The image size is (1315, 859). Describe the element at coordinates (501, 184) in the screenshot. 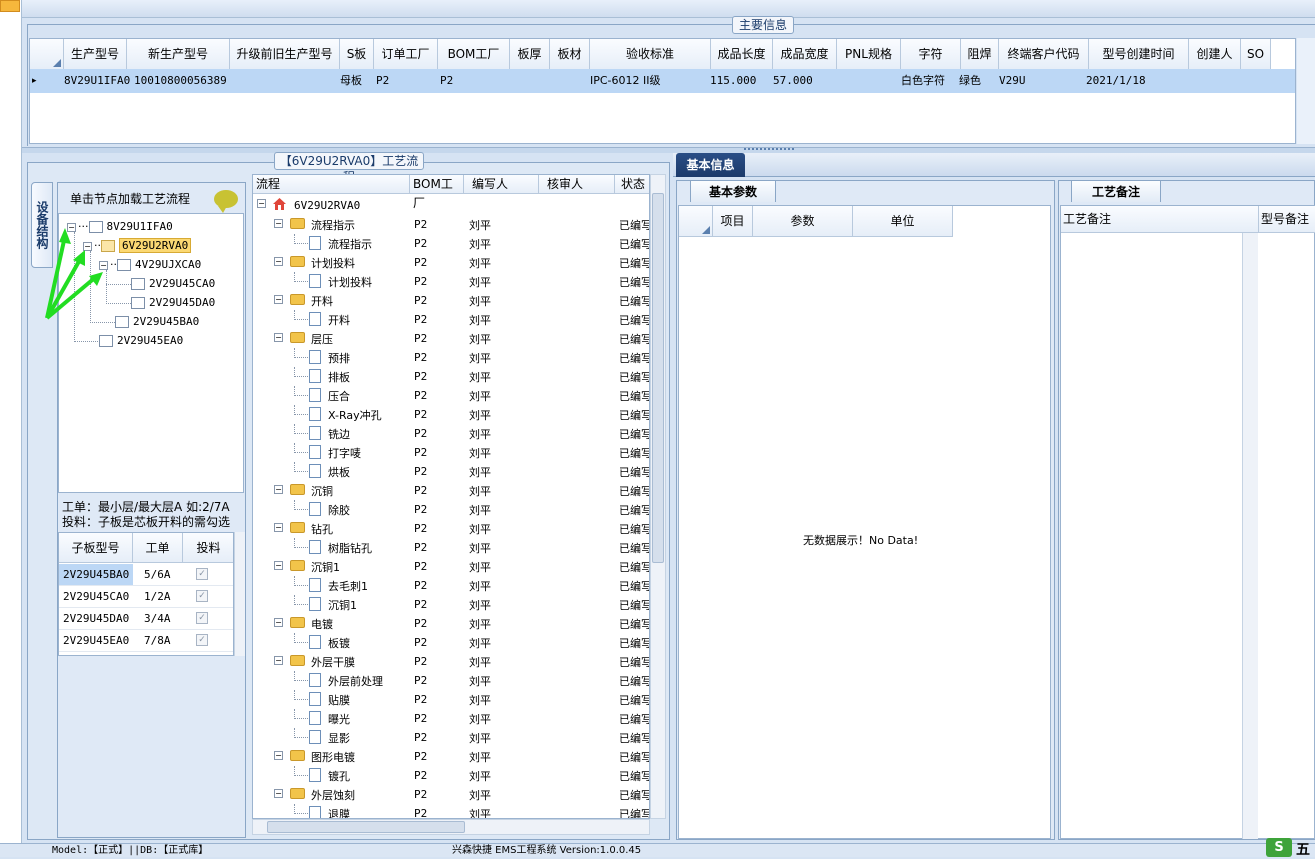

I see `col-author: 编写人` at that location.